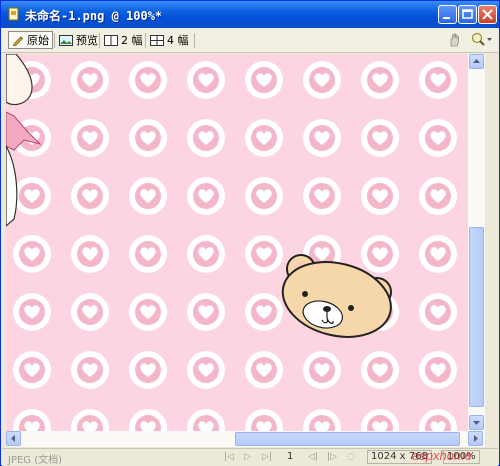  What do you see at coordinates (35, 460) in the screenshot?
I see `format-label: JPEG (文档)` at bounding box center [35, 460].